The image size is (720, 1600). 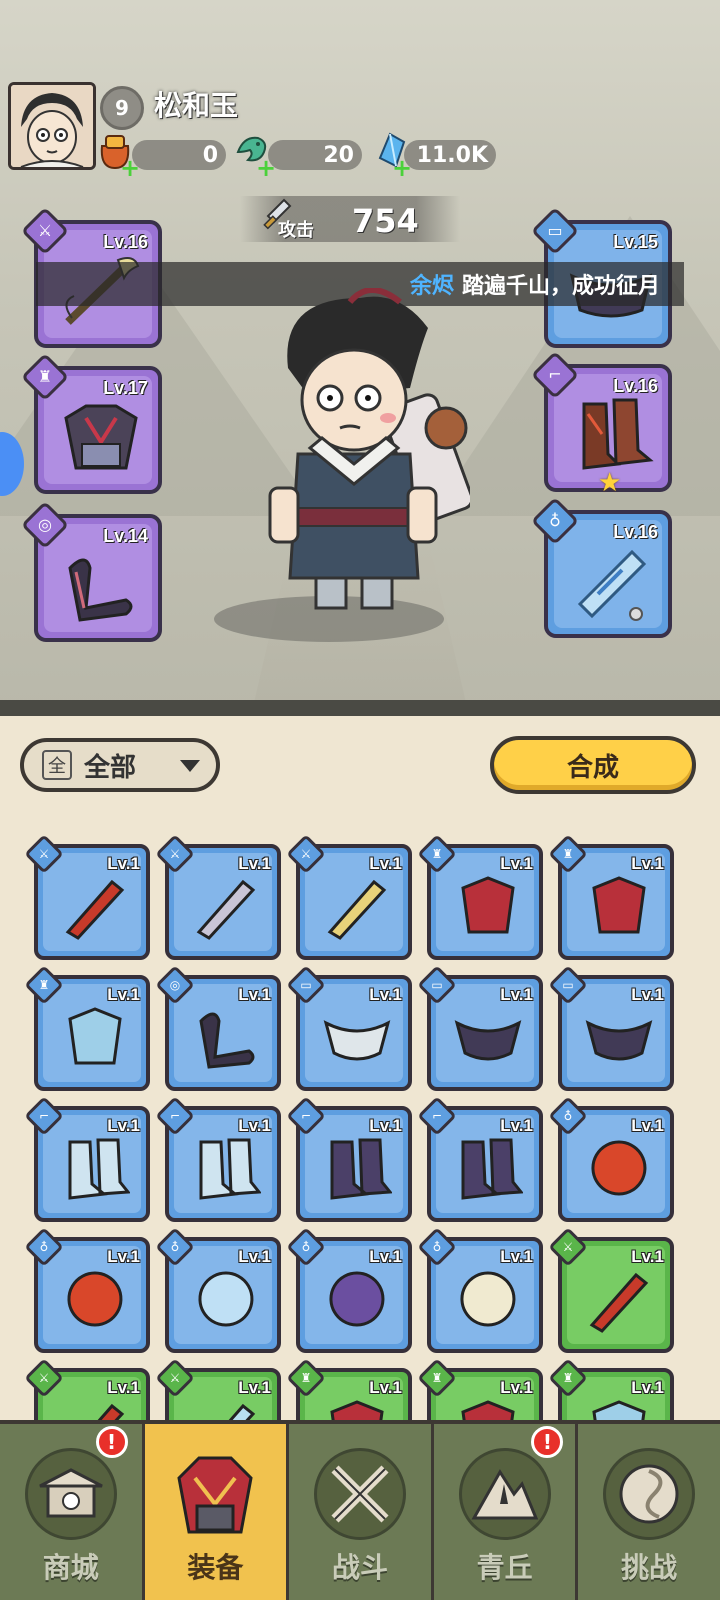 What do you see at coordinates (215, 1567) in the screenshot?
I see `tab-label: 装备` at bounding box center [215, 1567].